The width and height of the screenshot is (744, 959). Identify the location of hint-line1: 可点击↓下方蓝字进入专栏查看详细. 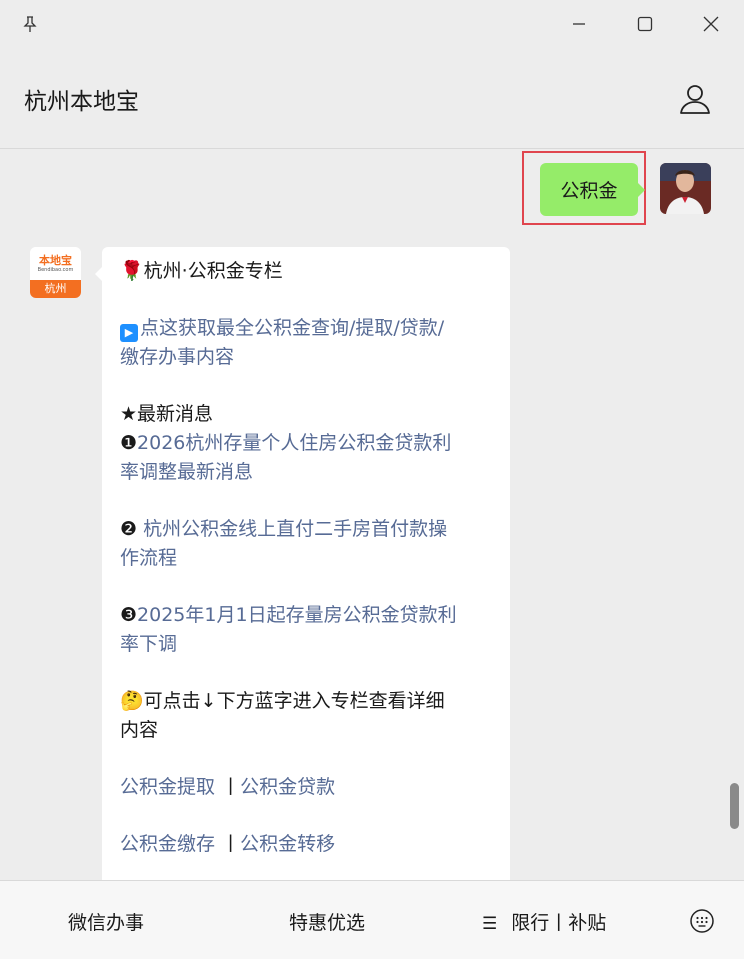
(294, 701).